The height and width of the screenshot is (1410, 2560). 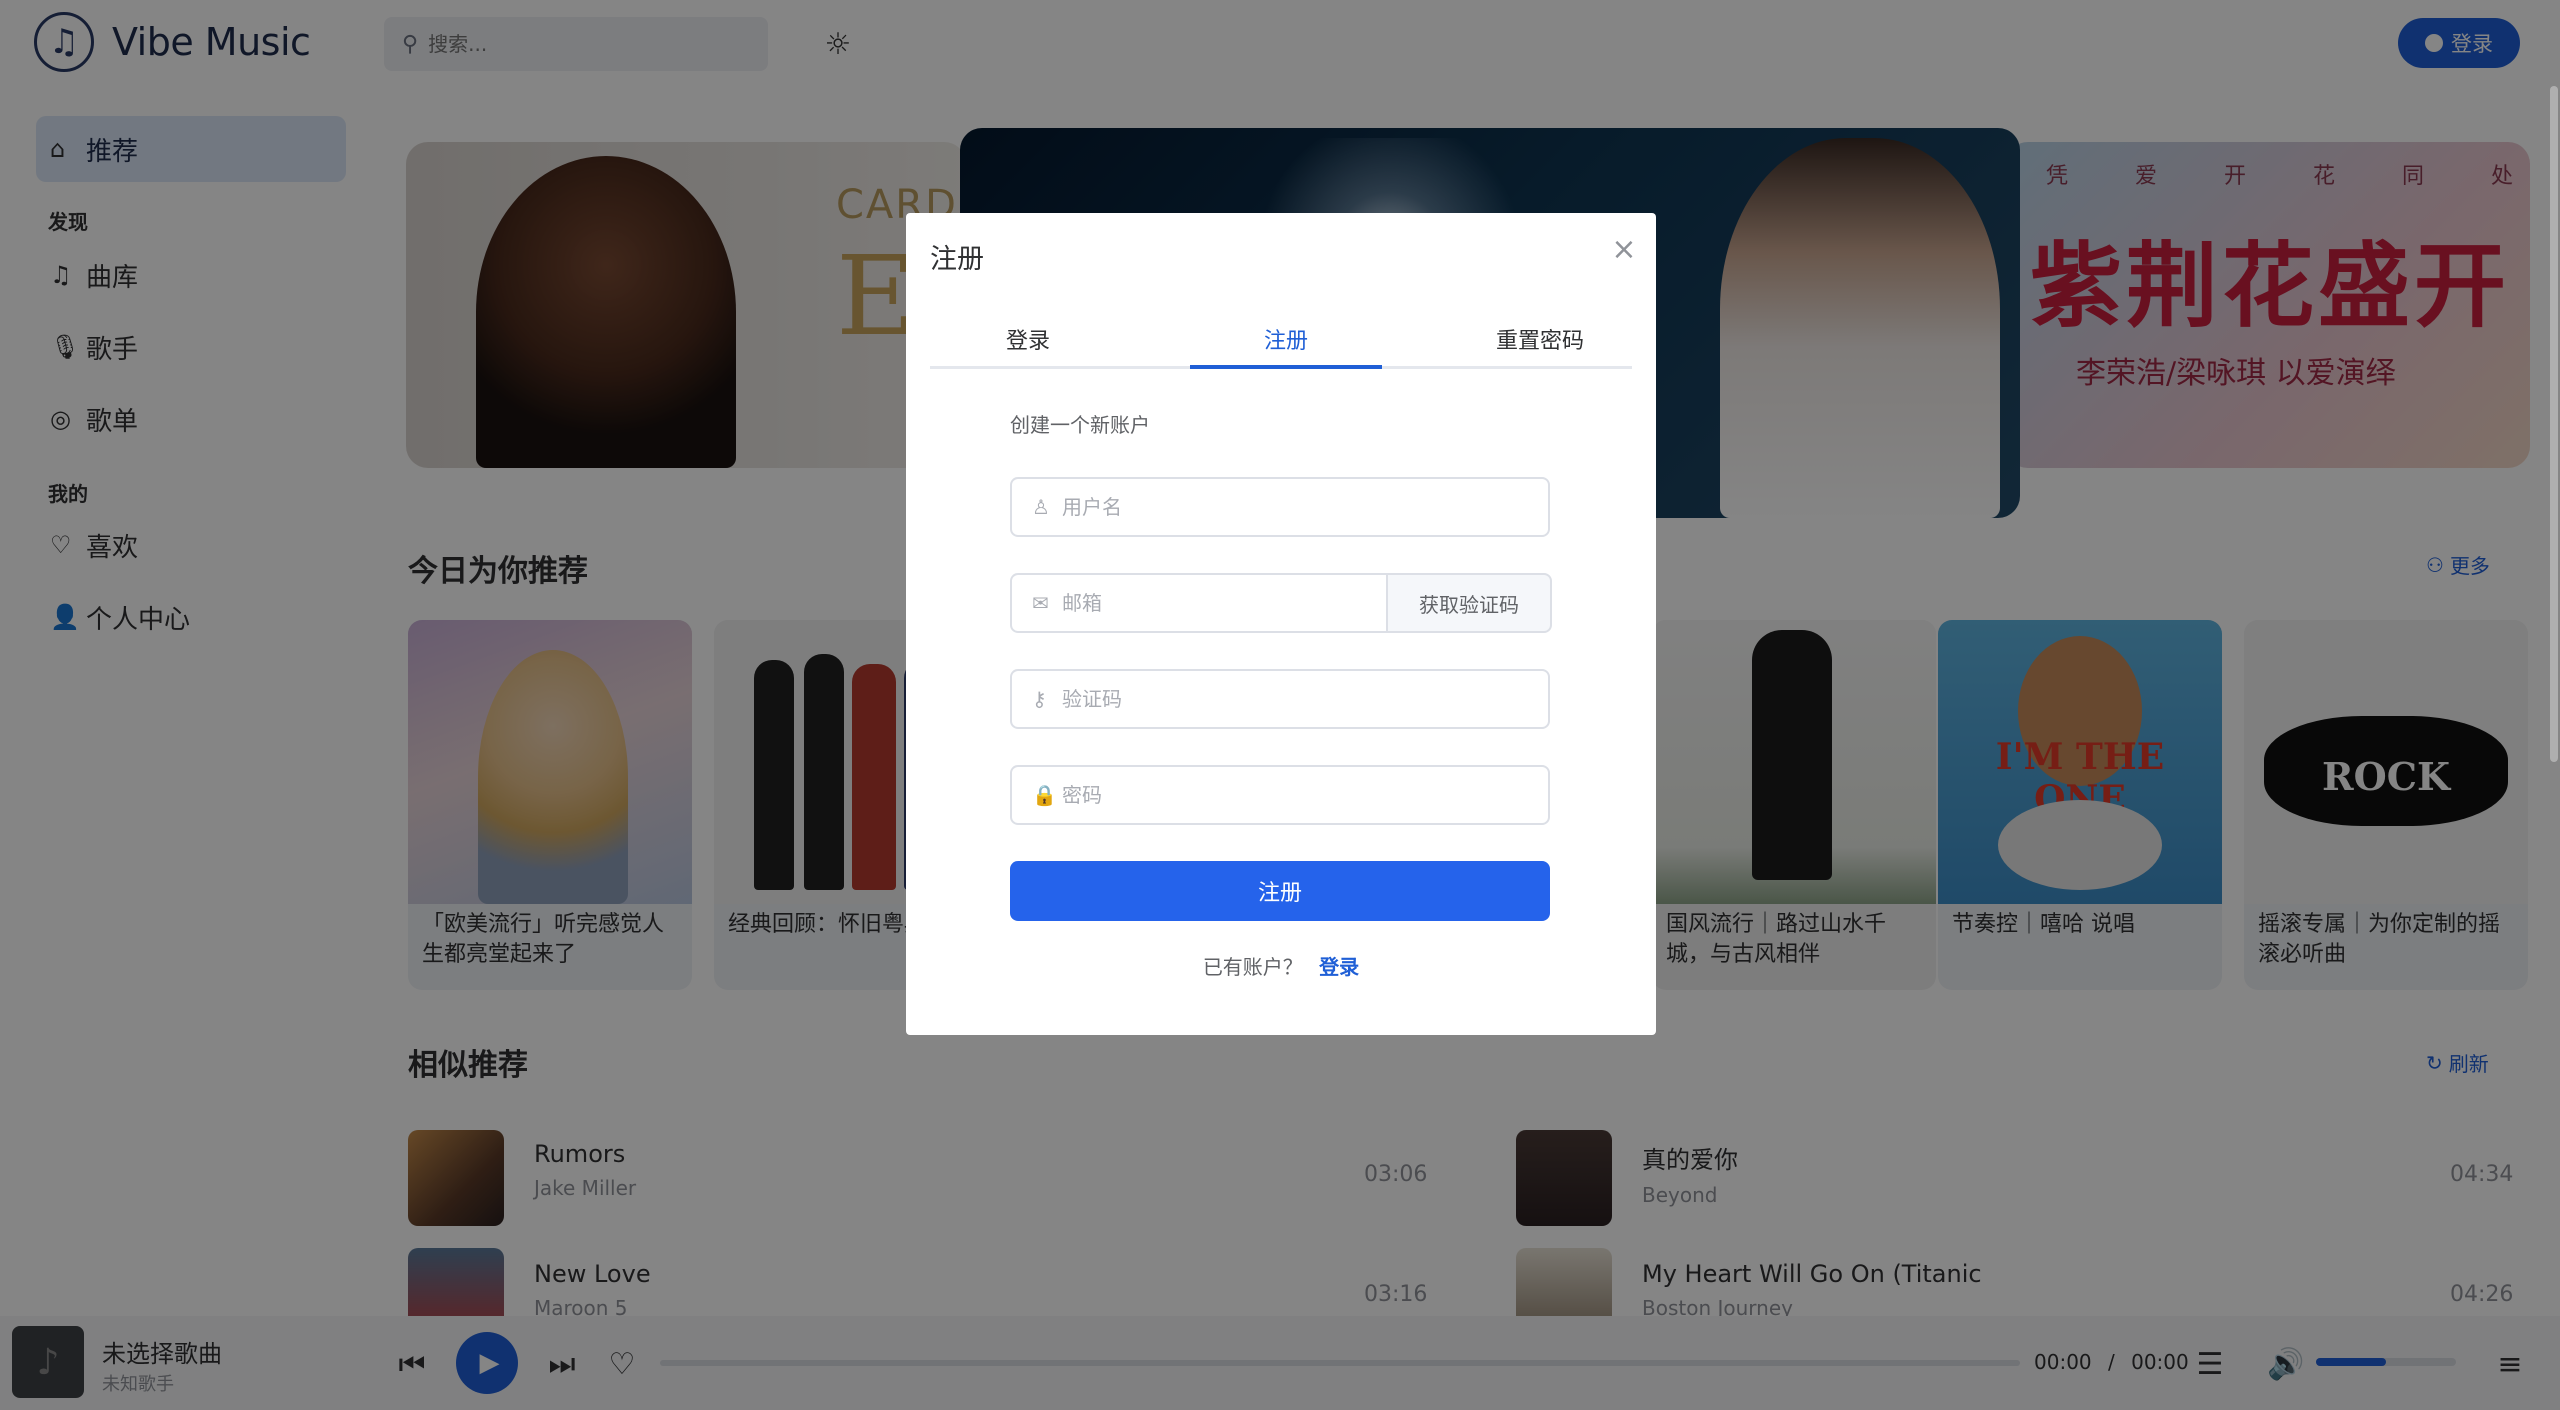 I want to click on auth-tabs: 登录 注册 重置密码, so click(x=1281, y=339).